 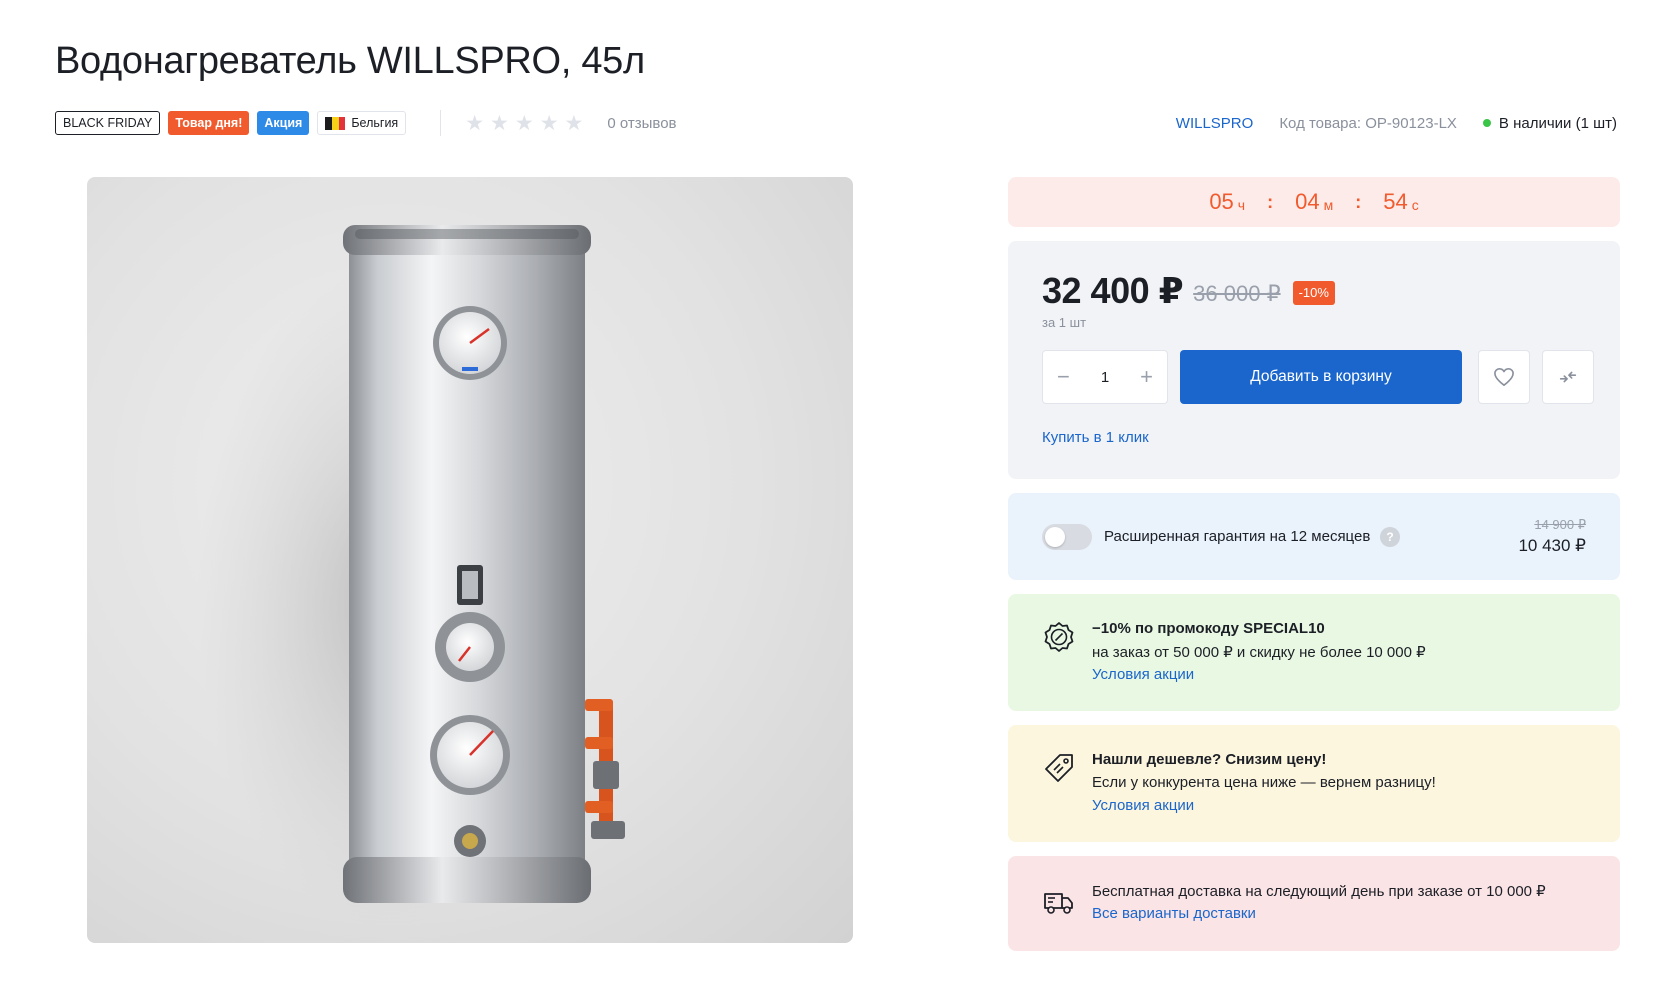 I want to click on timer-minutes-unit: м, so click(x=1328, y=205).